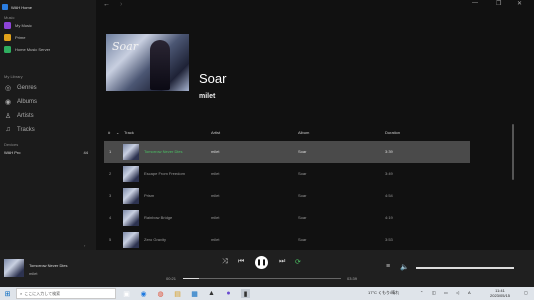 The height and width of the screenshot is (300, 534). I want to click on sidebar-source-item: My Music, so click(18, 25).